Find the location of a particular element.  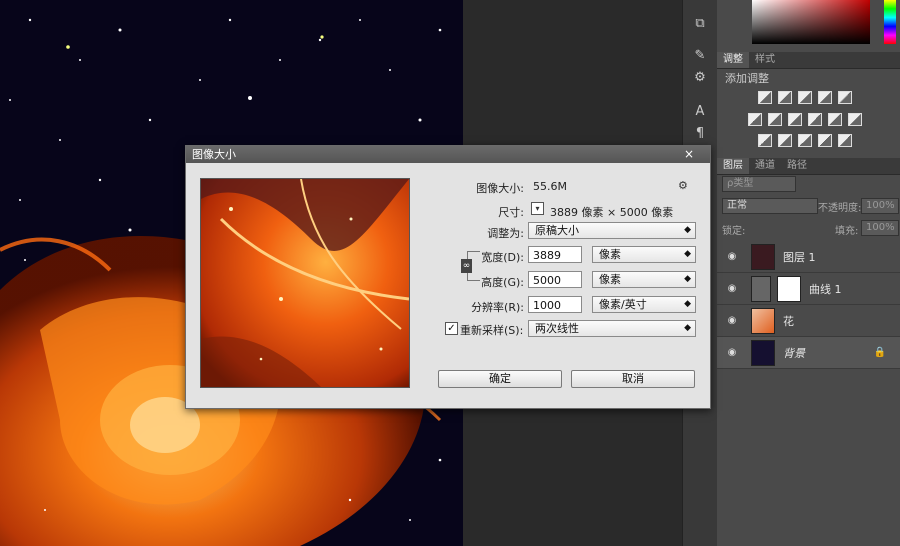

fill-label: 填充: is located at coordinates (847, 231).